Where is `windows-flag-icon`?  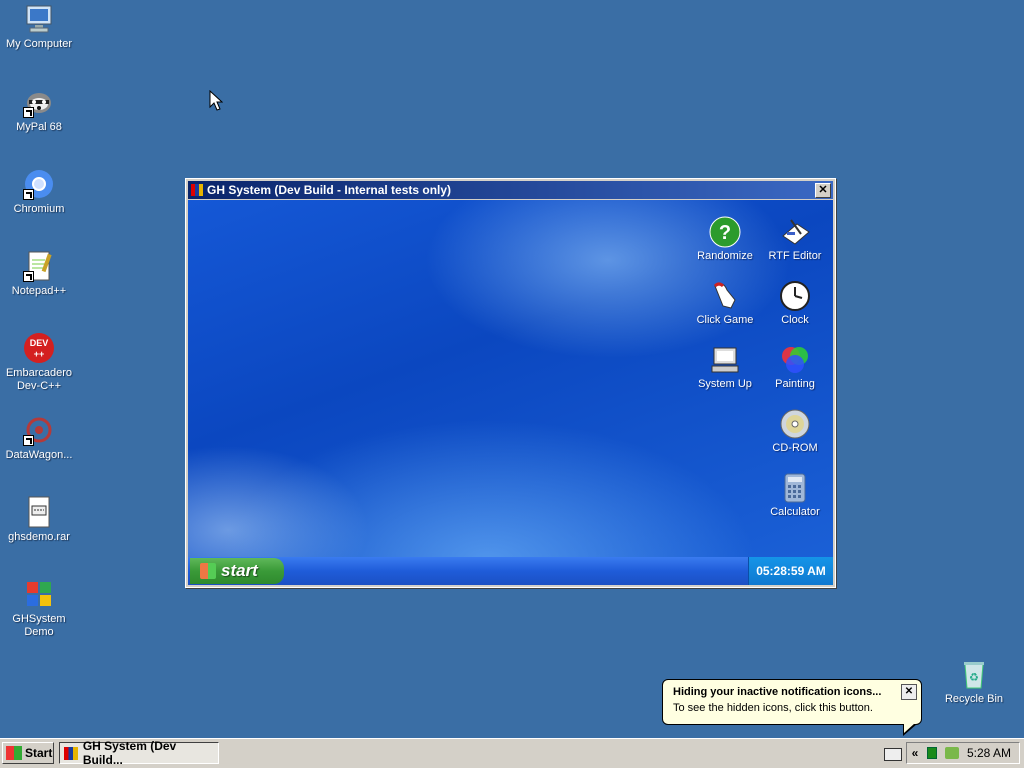
windows-flag-icon is located at coordinates (39, 594).